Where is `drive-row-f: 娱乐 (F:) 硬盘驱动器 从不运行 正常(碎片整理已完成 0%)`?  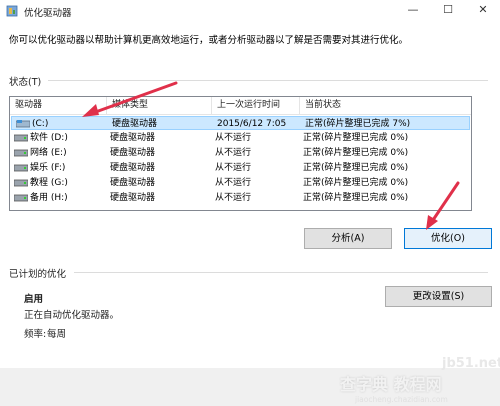
drive-row-f: 娱乐 (F:) 硬盘驱动器 从不运行 正常(碎片整理已完成 0%) is located at coordinates (240, 168).